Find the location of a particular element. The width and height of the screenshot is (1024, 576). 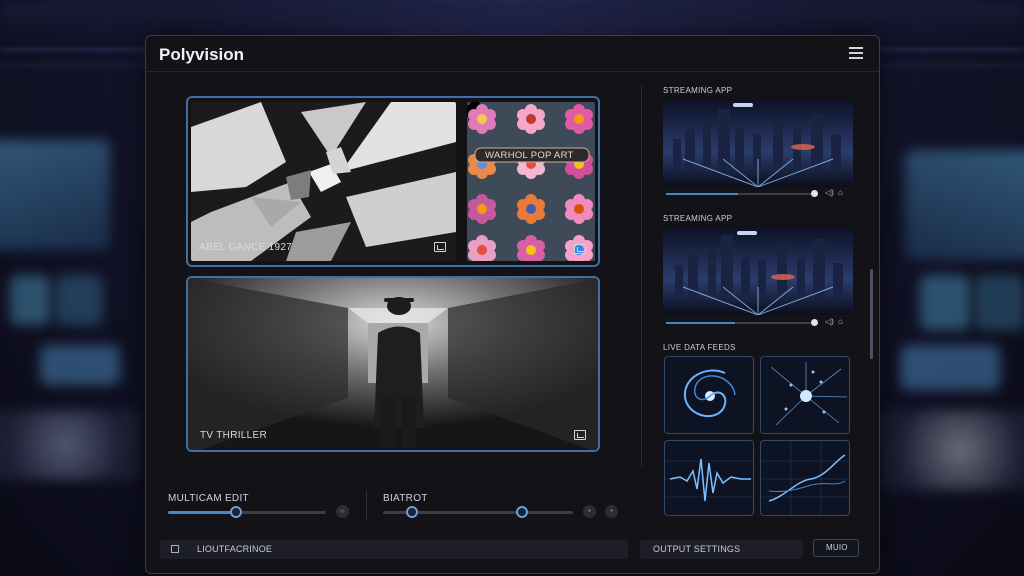

output-settings-label: OUTPUT SETTINGS is located at coordinates (697, 549).